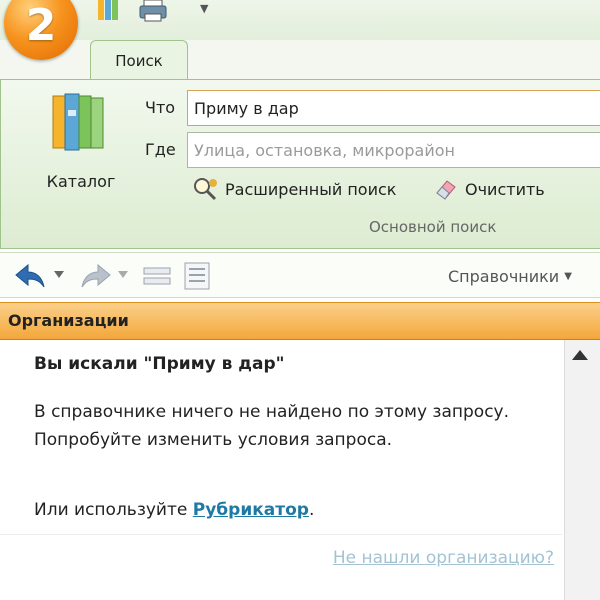 The image size is (600, 600). Describe the element at coordinates (504, 276) in the screenshot. I see `directories-label: Справочники` at that location.